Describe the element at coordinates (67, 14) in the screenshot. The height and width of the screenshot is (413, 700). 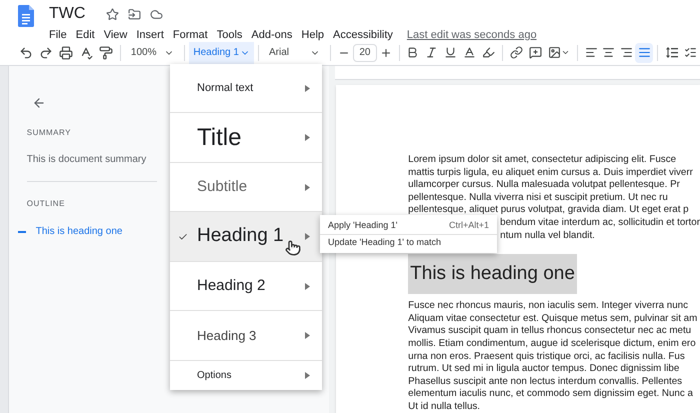
I see `document-title: TWC` at that location.